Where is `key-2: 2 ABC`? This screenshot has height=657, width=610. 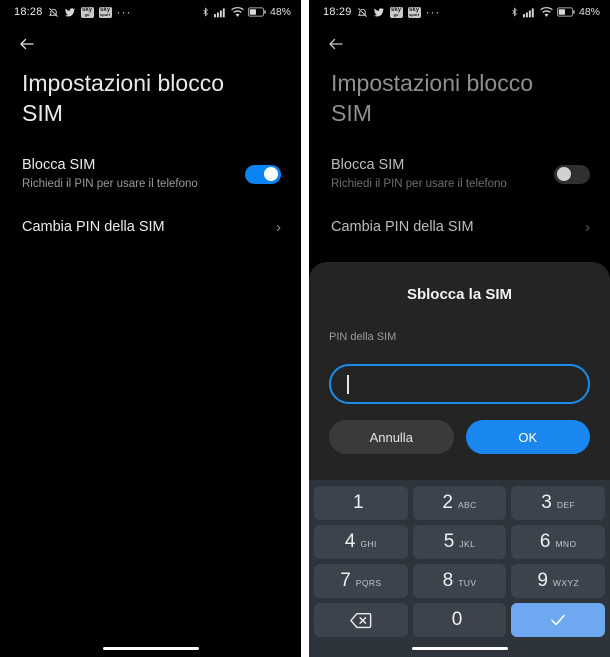 key-2: 2 ABC is located at coordinates (459, 503).